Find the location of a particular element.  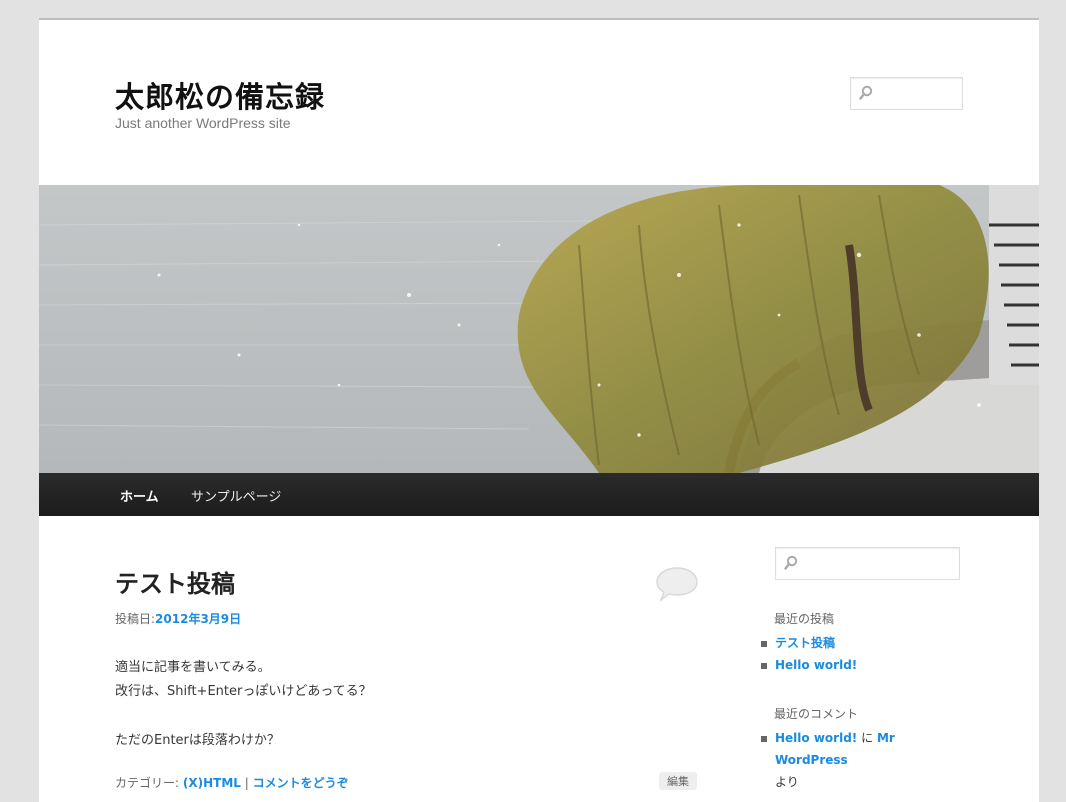

comment-bubble-icon is located at coordinates (677, 586).